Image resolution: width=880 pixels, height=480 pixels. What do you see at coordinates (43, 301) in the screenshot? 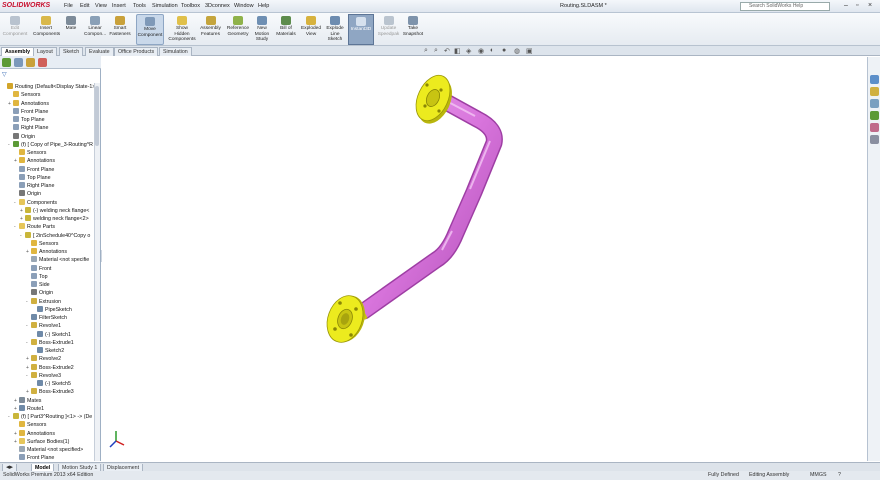
I see `tree-item: - Extrusion` at bounding box center [43, 301].